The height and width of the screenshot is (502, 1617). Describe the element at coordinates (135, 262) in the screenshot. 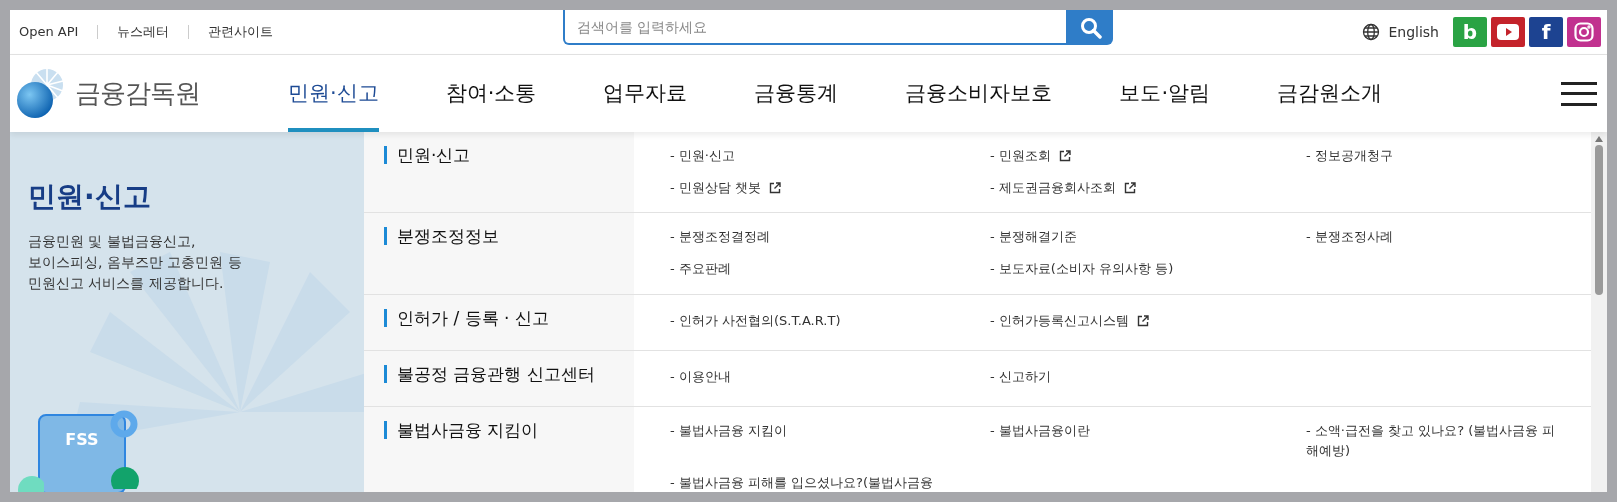

I see `panel-description: 금융민원 및 불법금융신고, 보이스피싱, 옴부즈만 고충민원 등 민원신고 서비스를 제공합니다.` at that location.